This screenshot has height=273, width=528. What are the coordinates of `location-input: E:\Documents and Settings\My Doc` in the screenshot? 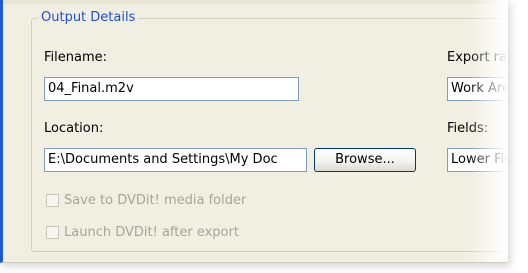 It's located at (175, 160).